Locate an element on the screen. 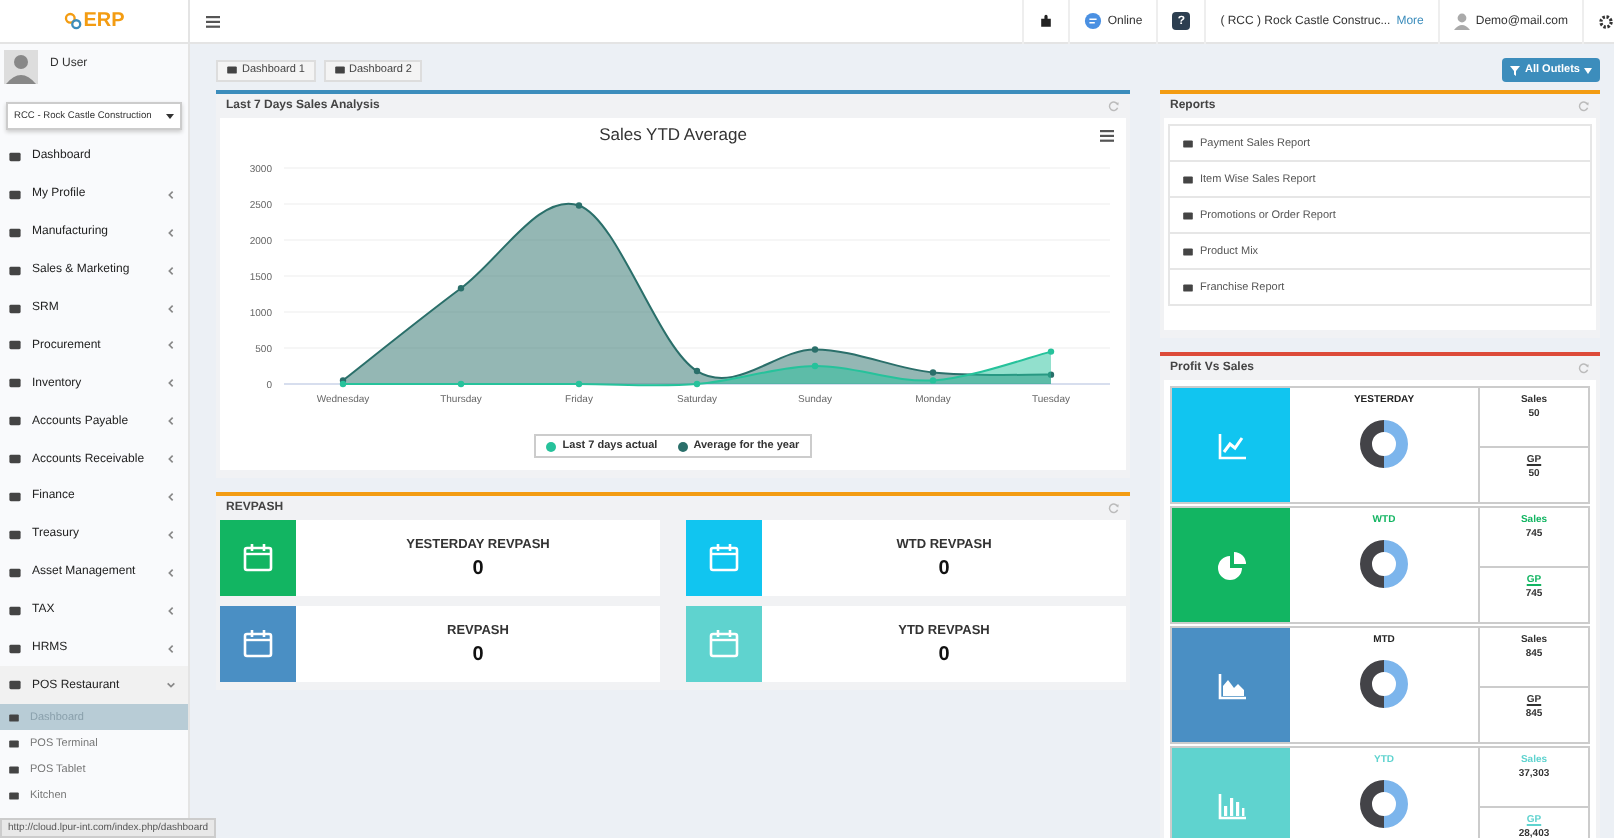 The width and height of the screenshot is (1614, 838). chevron-down-icon is located at coordinates (171, 685).